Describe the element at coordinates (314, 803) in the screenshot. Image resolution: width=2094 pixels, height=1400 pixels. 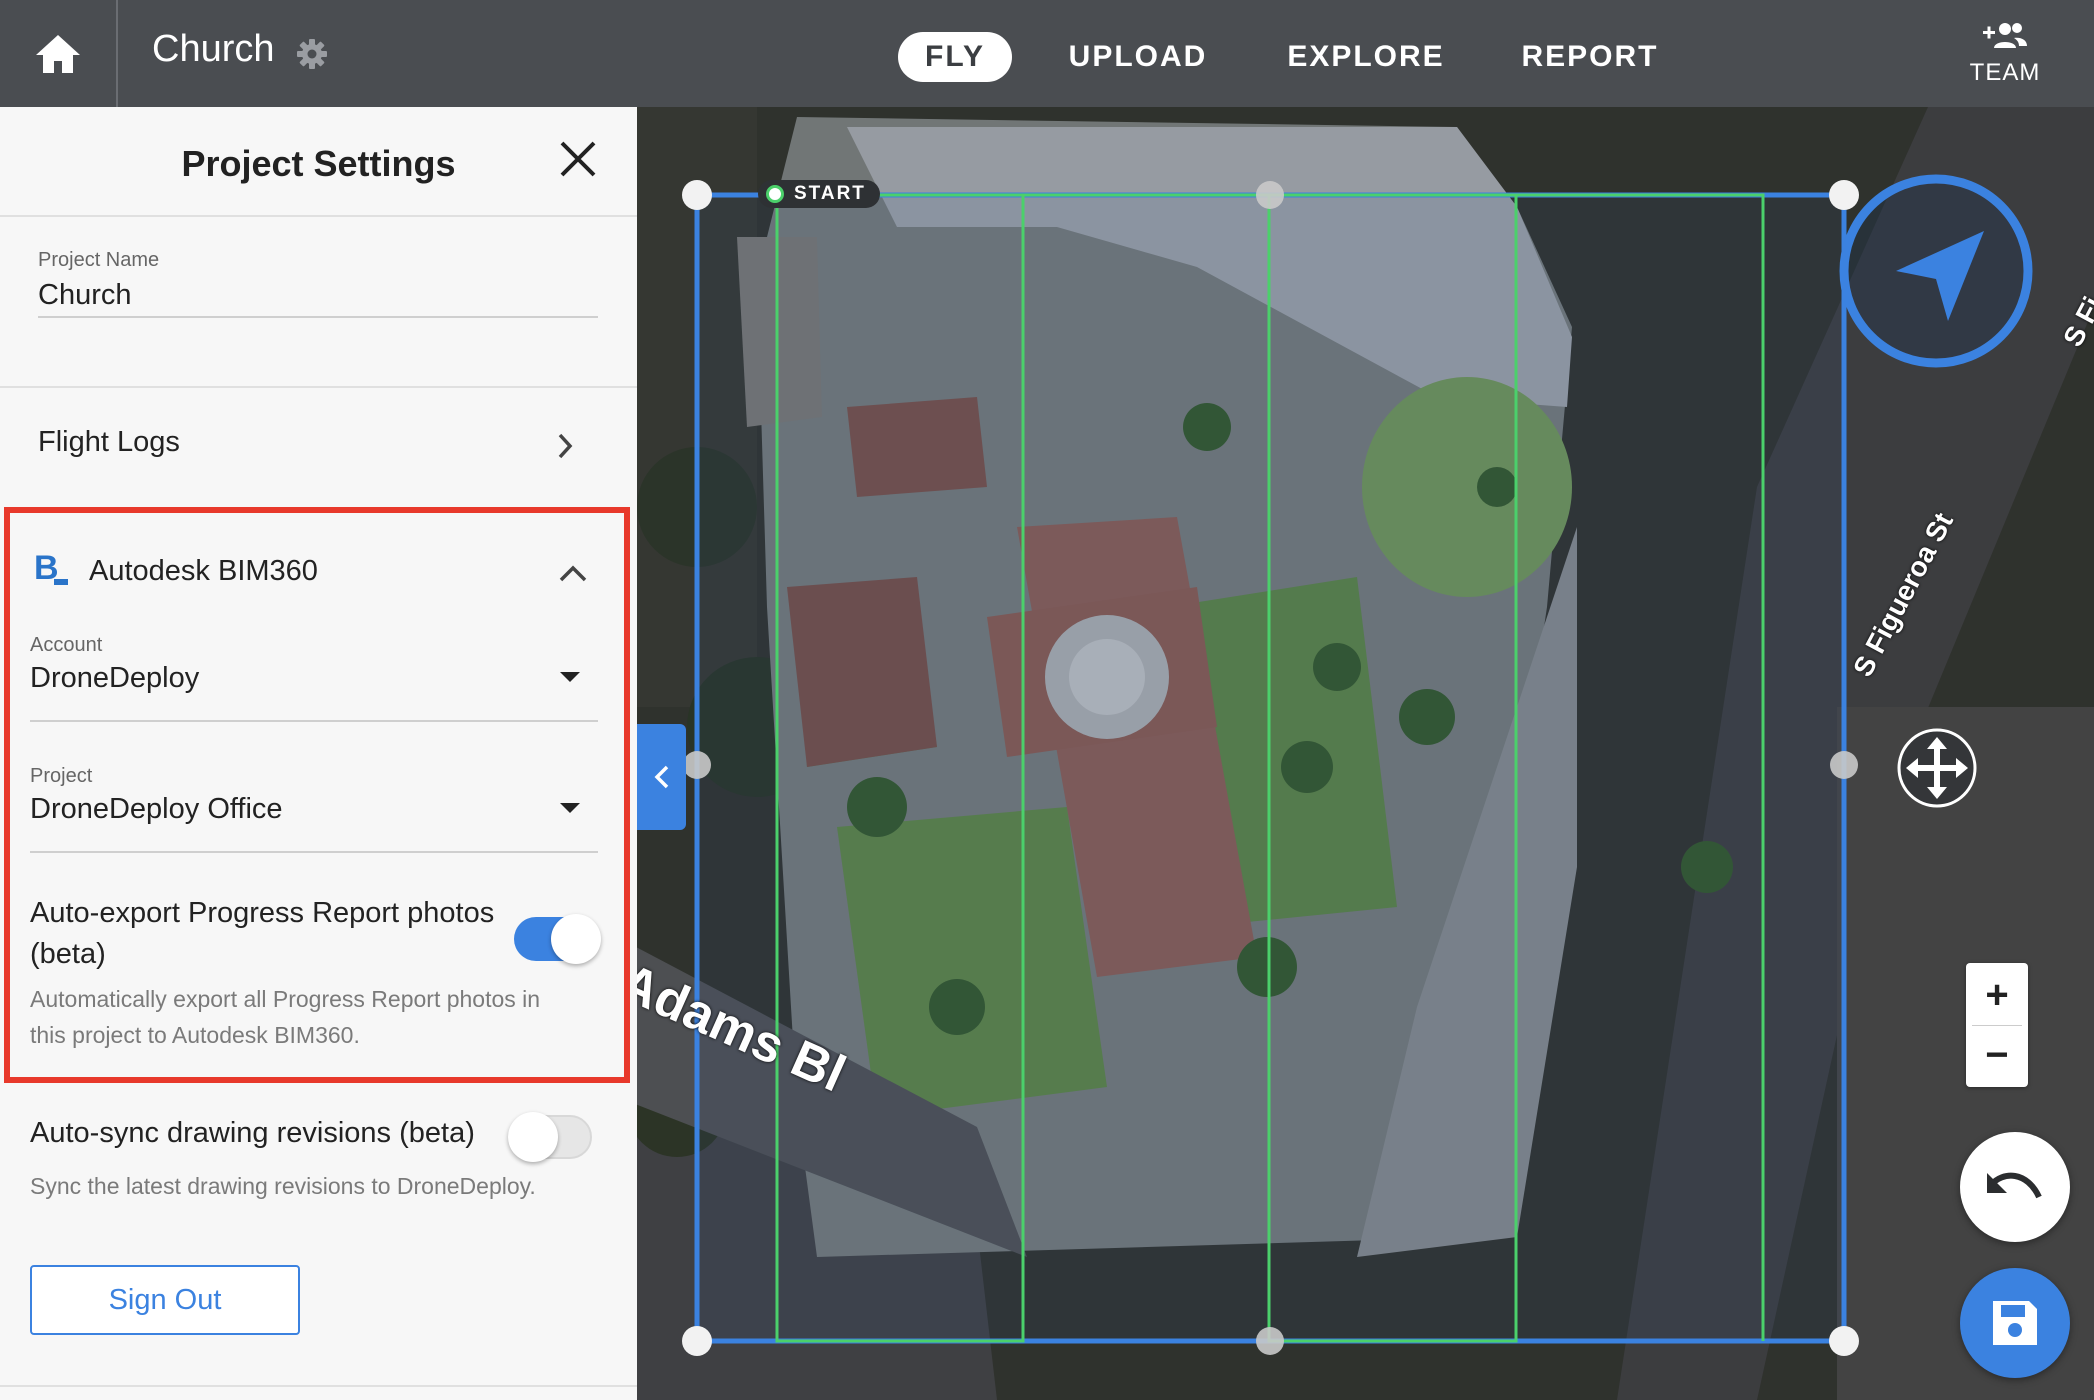
I see `project-select: Project DroneDeploy Office` at that location.